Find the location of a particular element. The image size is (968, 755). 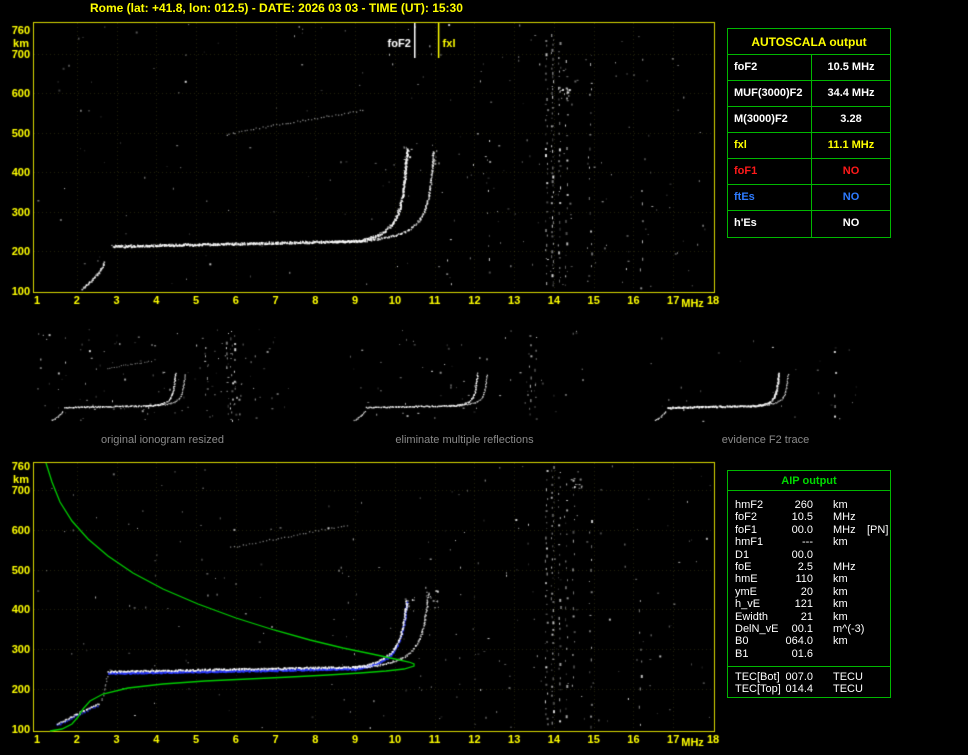

aip-row-hmf2: hmF2 260 km is located at coordinates (812, 505).